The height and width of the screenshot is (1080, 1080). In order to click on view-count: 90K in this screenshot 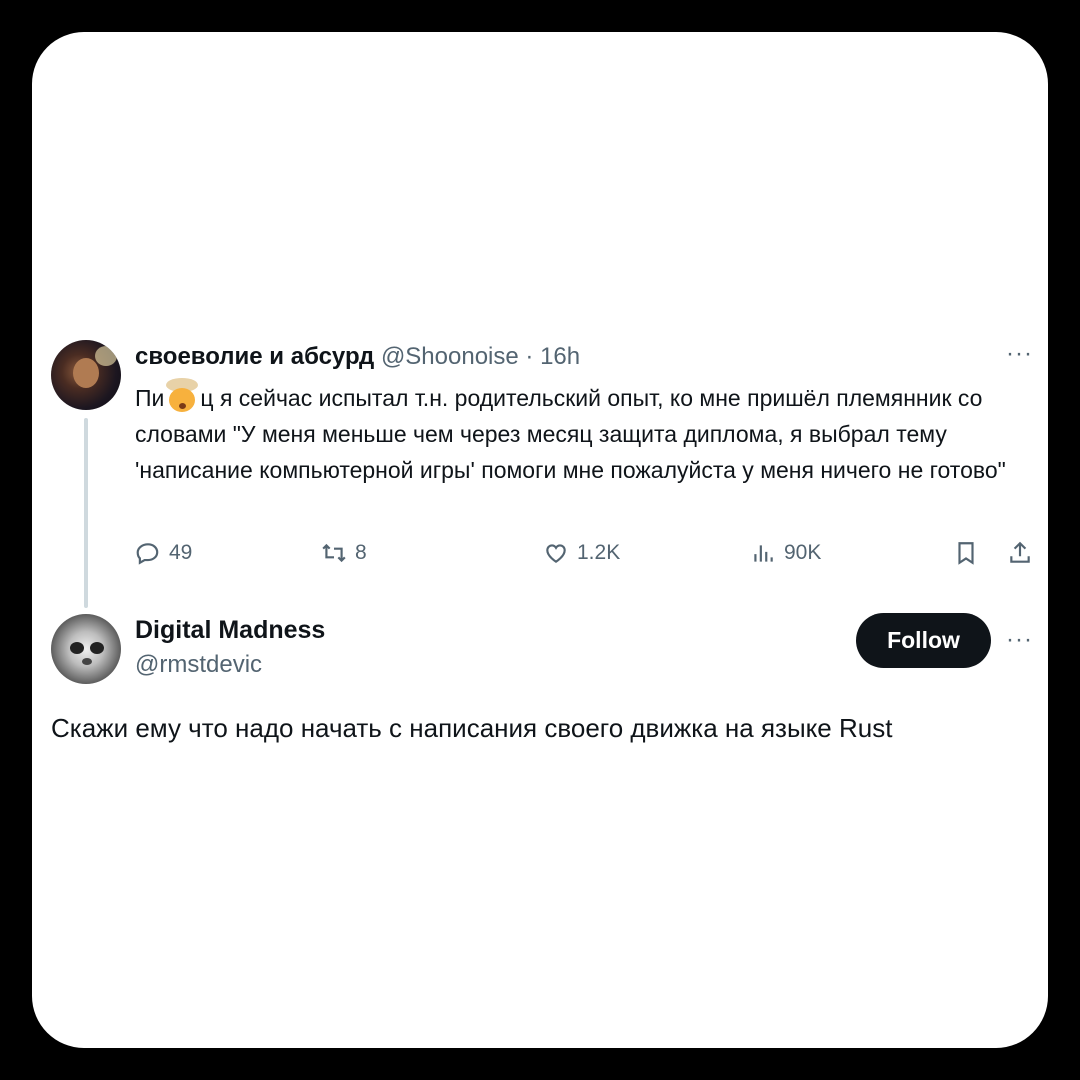, I will do `click(803, 552)`.